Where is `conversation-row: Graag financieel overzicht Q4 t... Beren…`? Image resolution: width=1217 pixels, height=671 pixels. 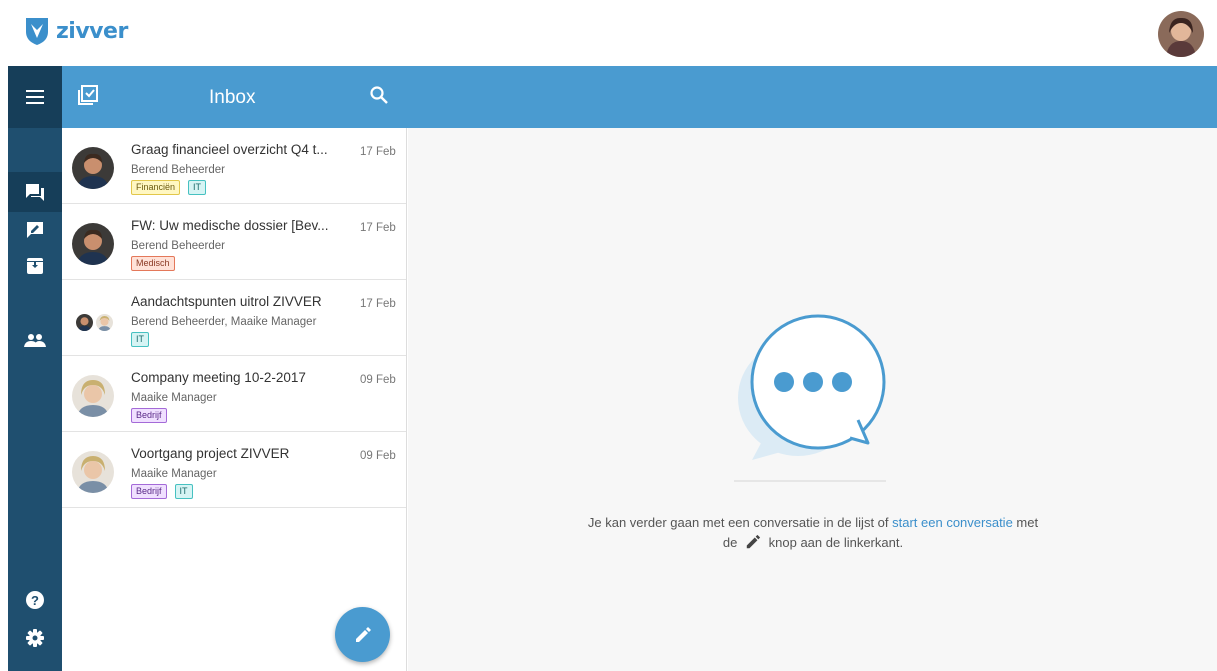 conversation-row: Graag financieel overzicht Q4 t... Beren… is located at coordinates (234, 166).